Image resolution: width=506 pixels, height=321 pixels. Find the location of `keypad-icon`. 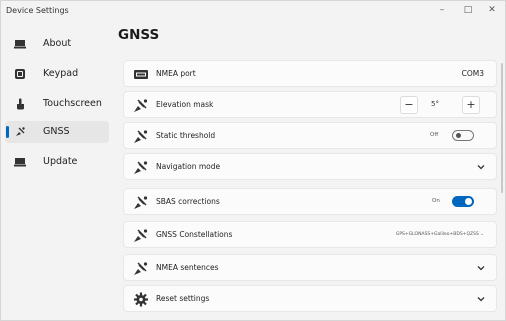

keypad-icon is located at coordinates (20, 74).